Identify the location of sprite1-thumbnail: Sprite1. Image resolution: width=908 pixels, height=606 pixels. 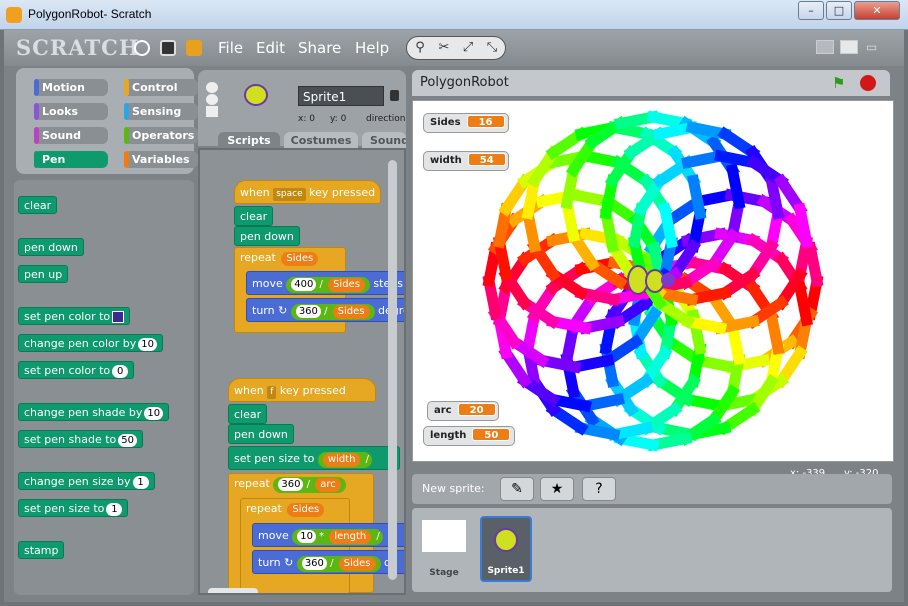
(506, 549).